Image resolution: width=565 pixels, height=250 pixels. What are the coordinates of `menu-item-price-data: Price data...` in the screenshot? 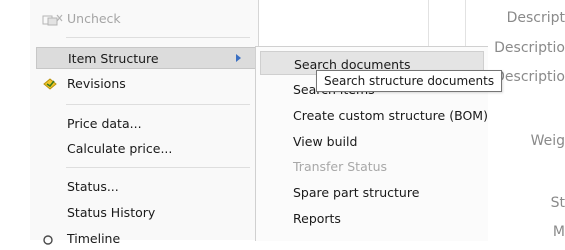 It's located at (146, 124).